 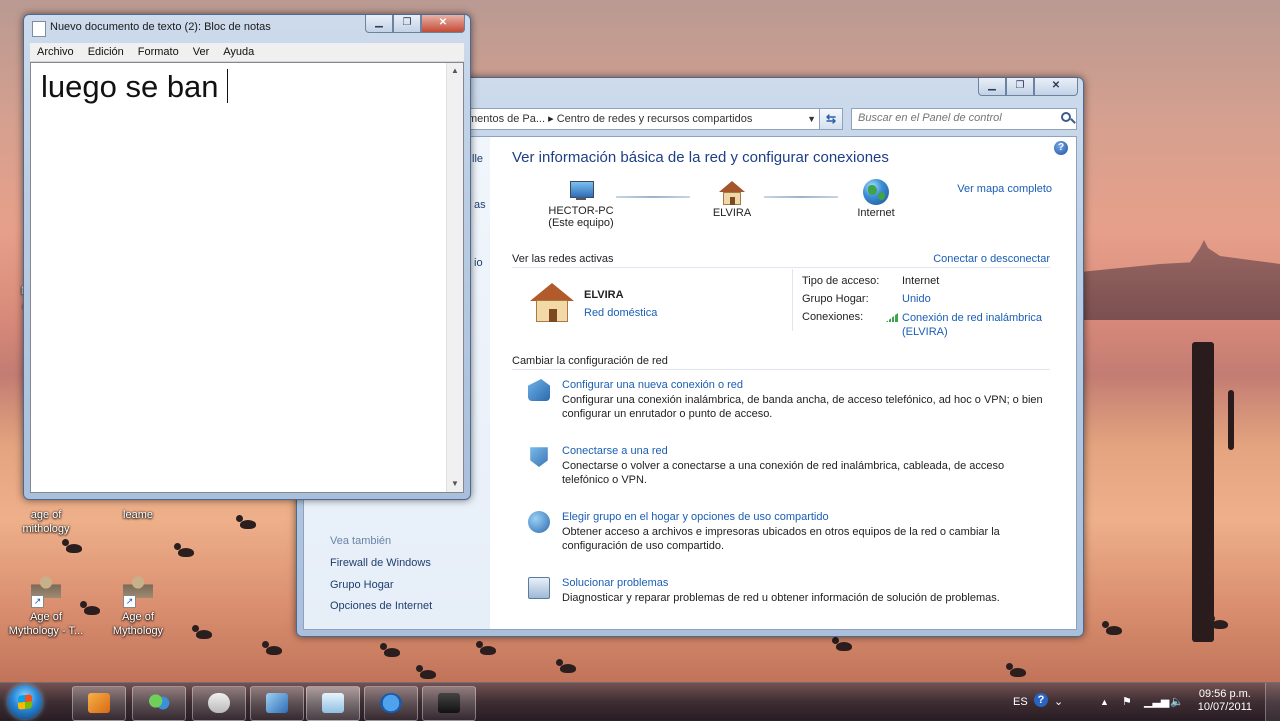 What do you see at coordinates (201, 52) in the screenshot?
I see `menu-ver: Ver` at bounding box center [201, 52].